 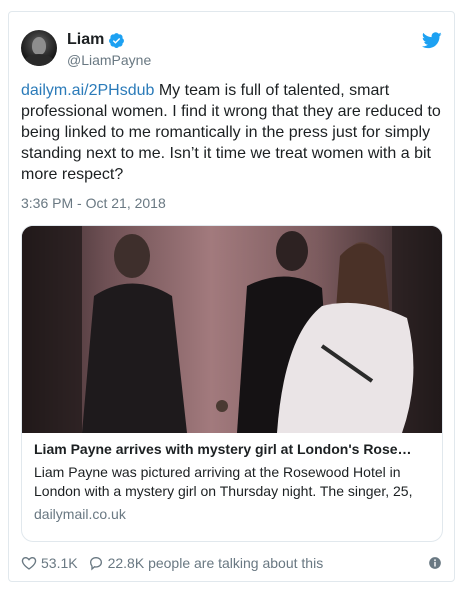 I want to click on tweet-timestamp: 3:36 PM - Oct 21, 2018, so click(x=93, y=203).